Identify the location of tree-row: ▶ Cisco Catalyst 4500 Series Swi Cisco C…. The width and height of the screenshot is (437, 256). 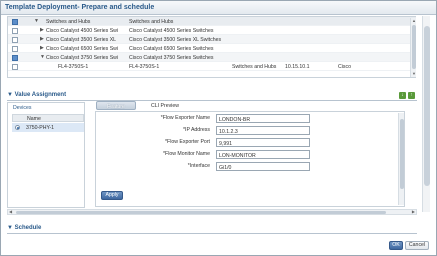
(212, 30).